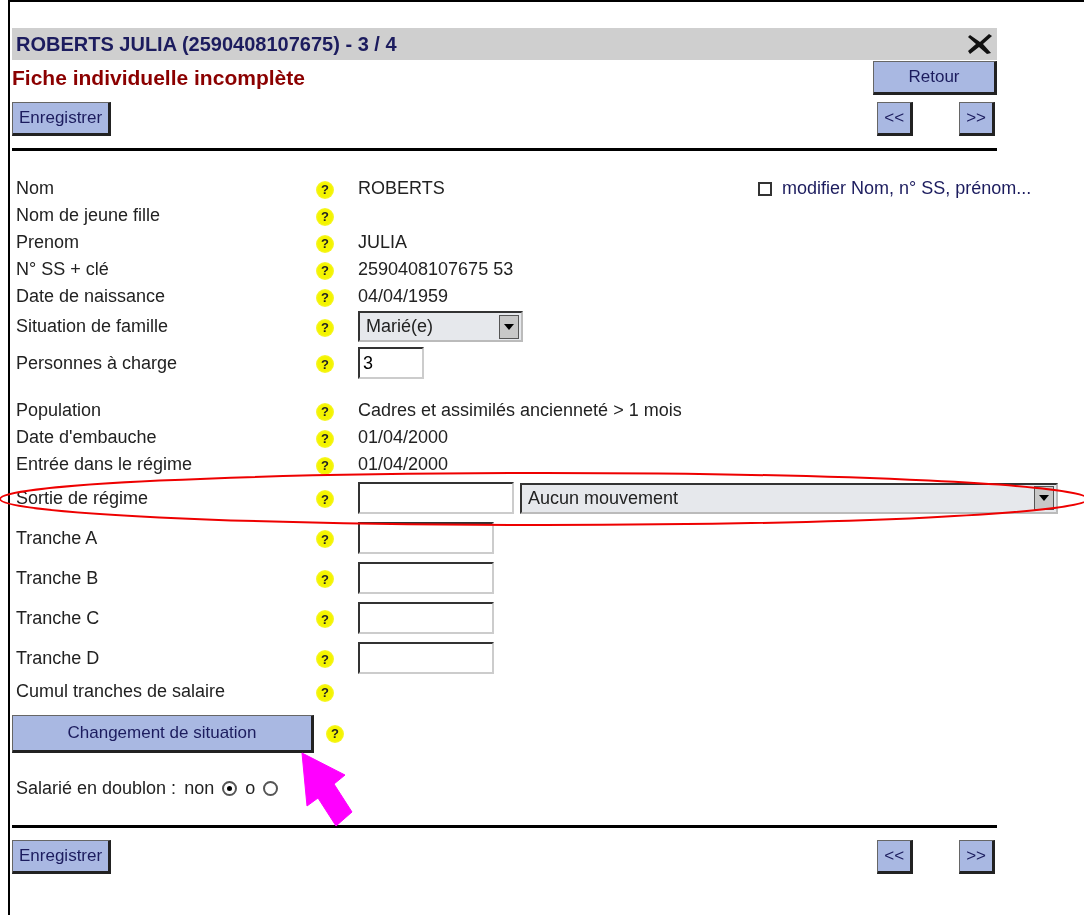  Describe the element at coordinates (62, 269) in the screenshot. I see `field-label: N° SS + clé` at that location.